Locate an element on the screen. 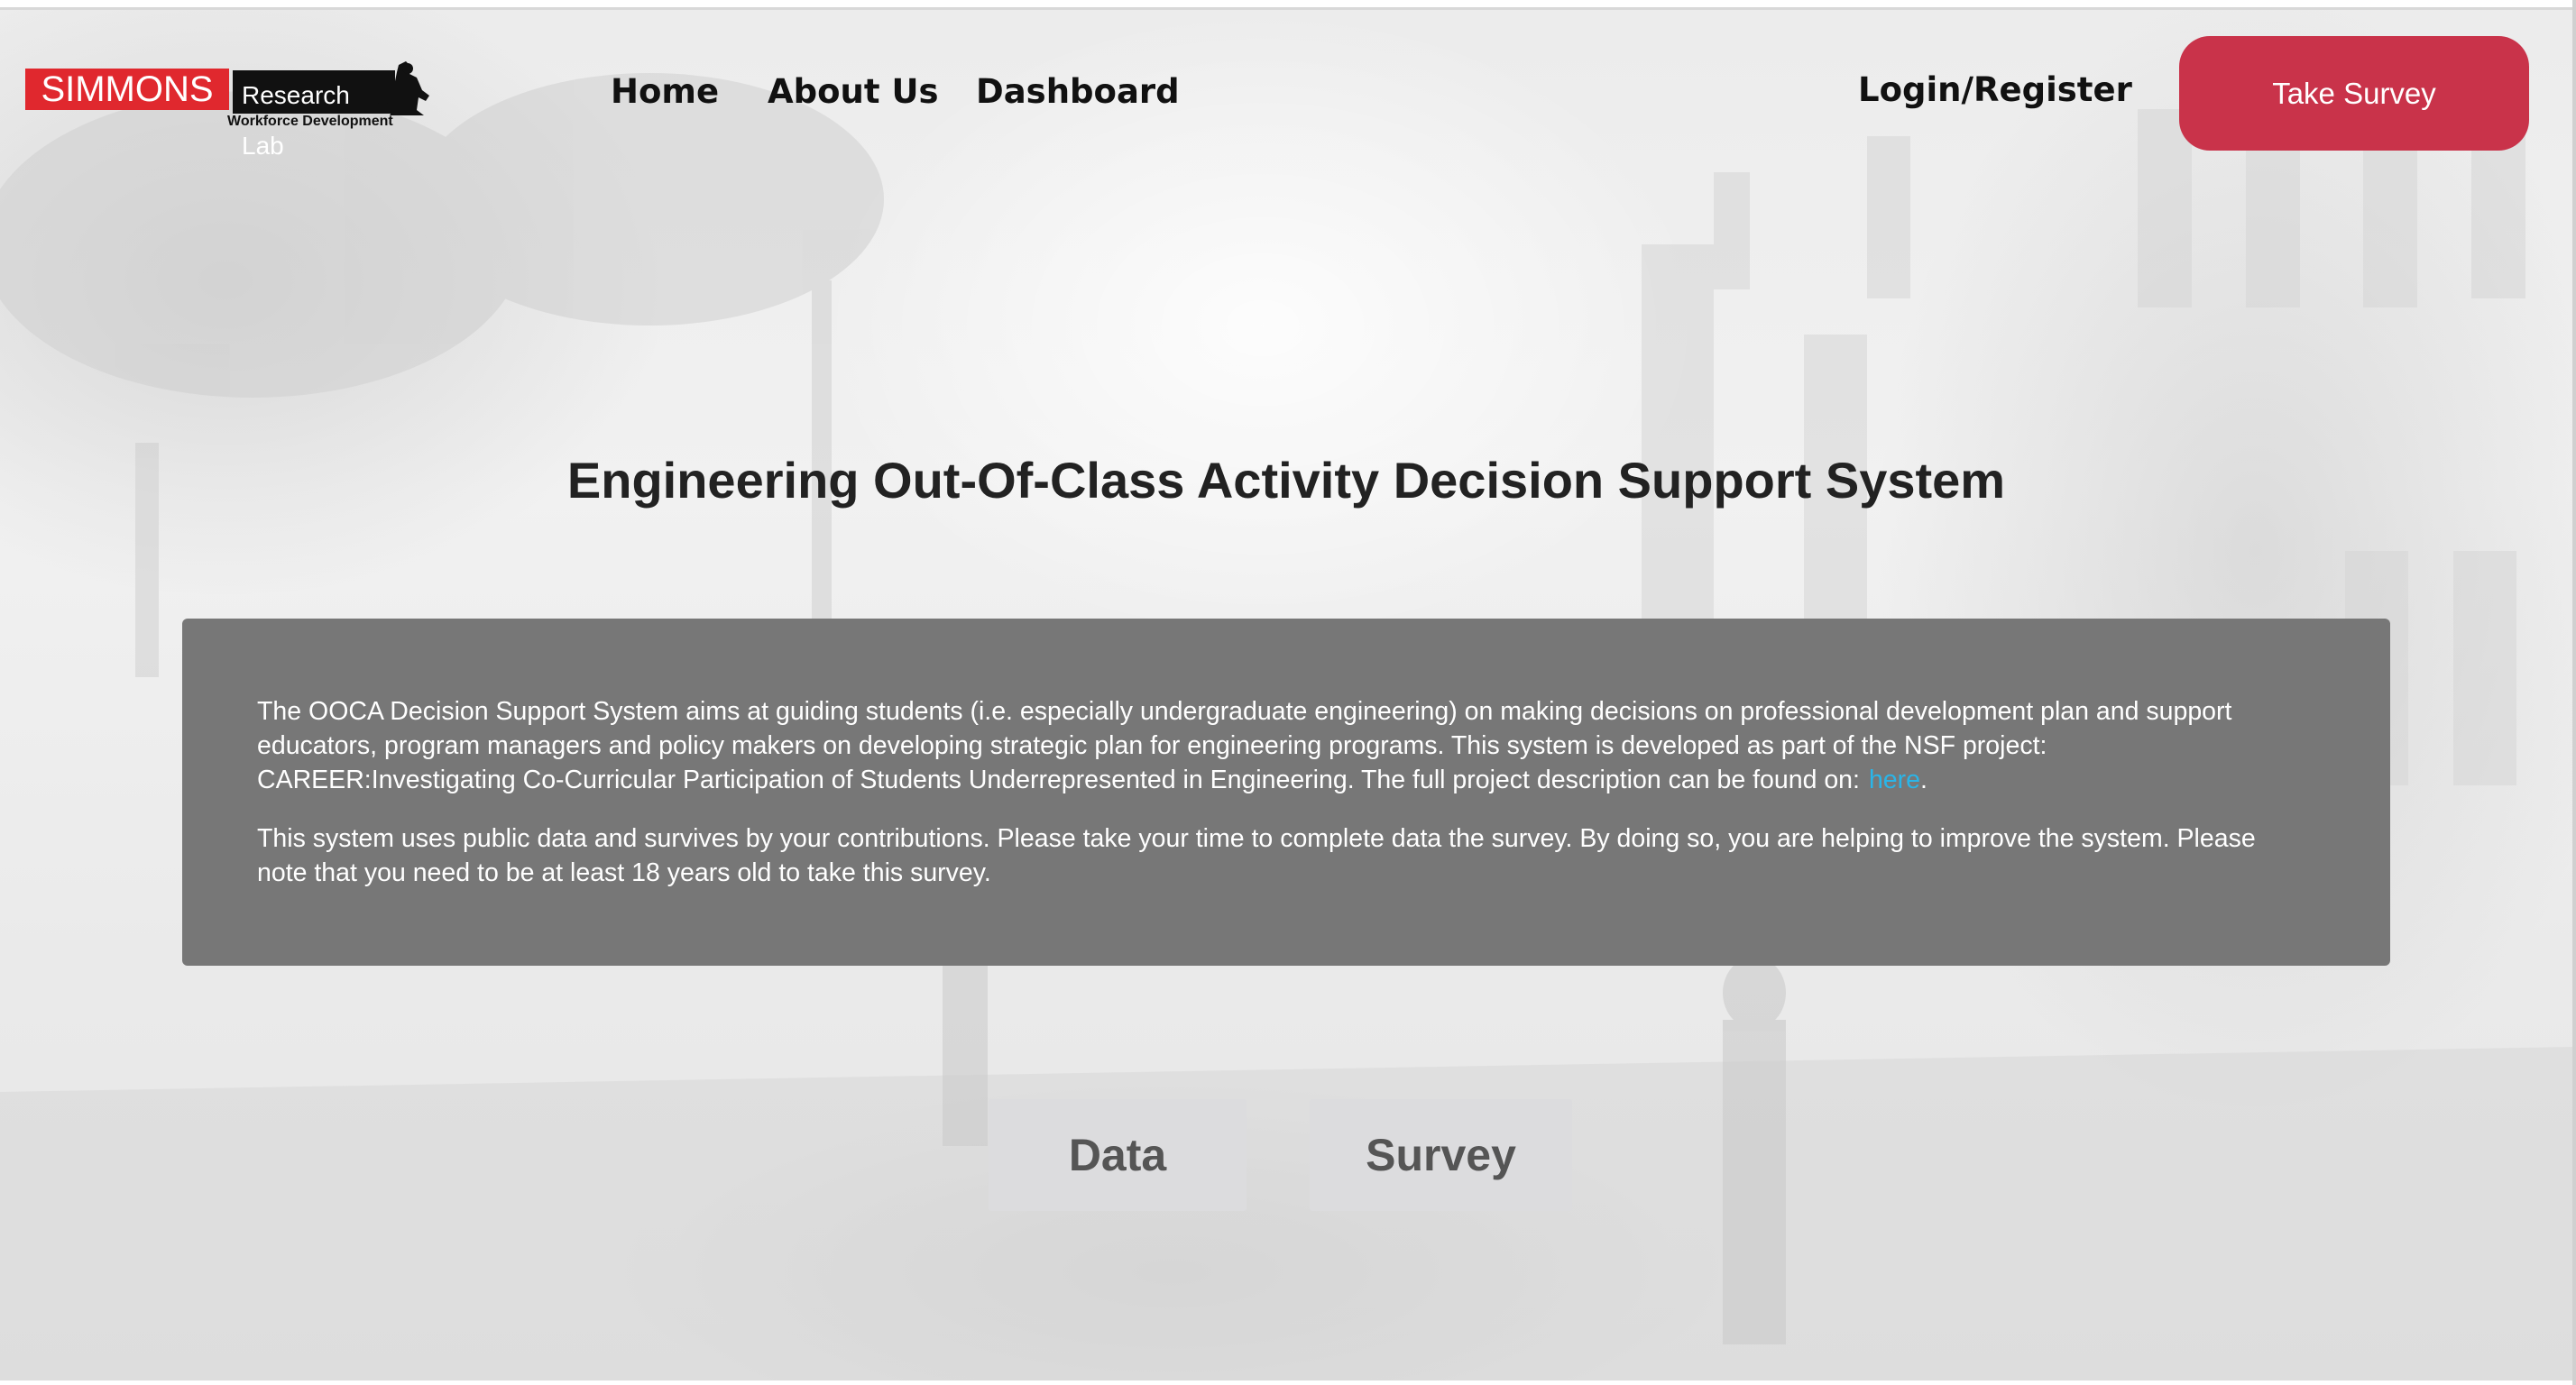  window-right-edge is located at coordinates (2574, 692).